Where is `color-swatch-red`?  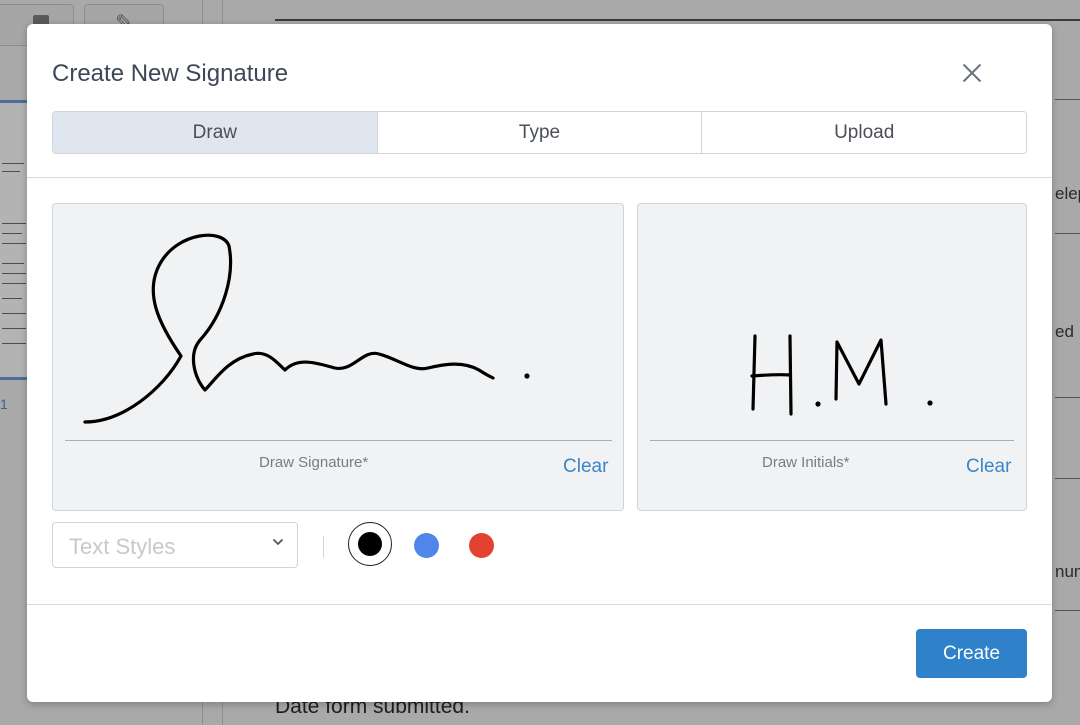
color-swatch-red is located at coordinates (481, 545).